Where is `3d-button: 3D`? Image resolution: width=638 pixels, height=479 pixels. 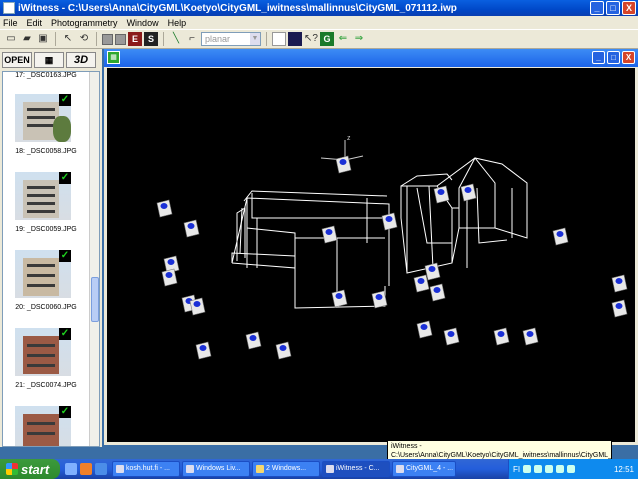 3d-button: 3D is located at coordinates (81, 60).